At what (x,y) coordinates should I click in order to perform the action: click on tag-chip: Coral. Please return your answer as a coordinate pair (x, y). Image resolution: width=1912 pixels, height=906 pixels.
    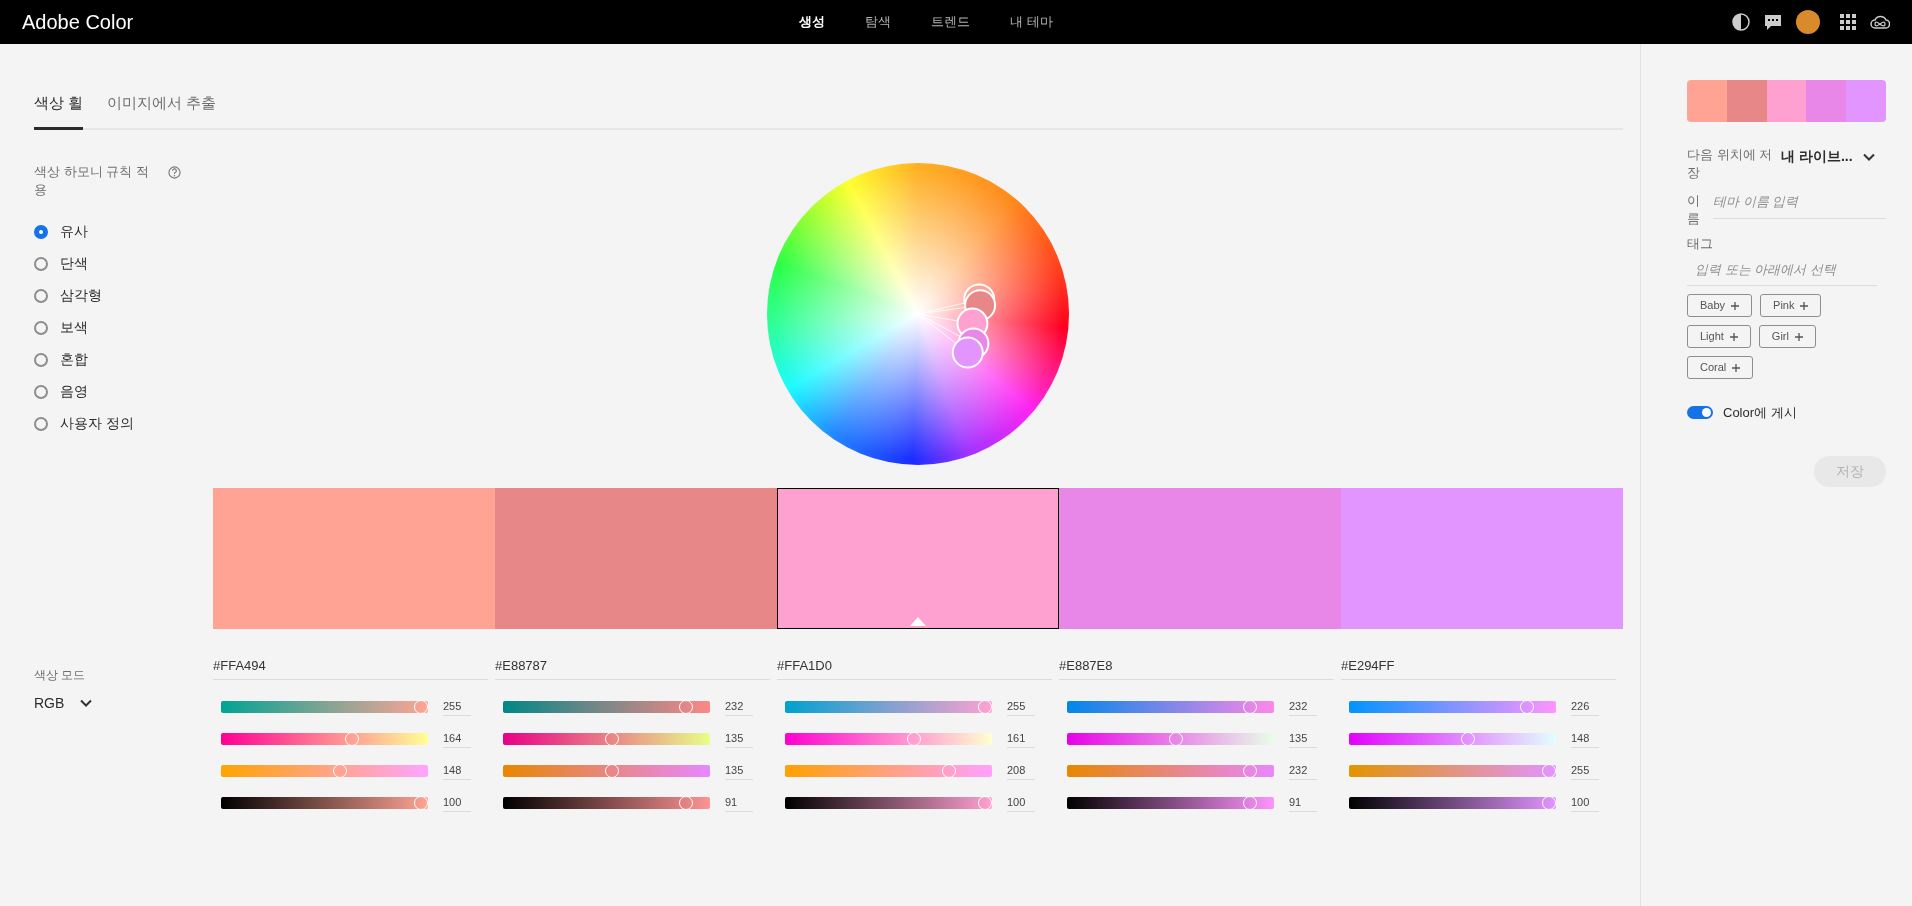
    Looking at the image, I should click on (1720, 367).